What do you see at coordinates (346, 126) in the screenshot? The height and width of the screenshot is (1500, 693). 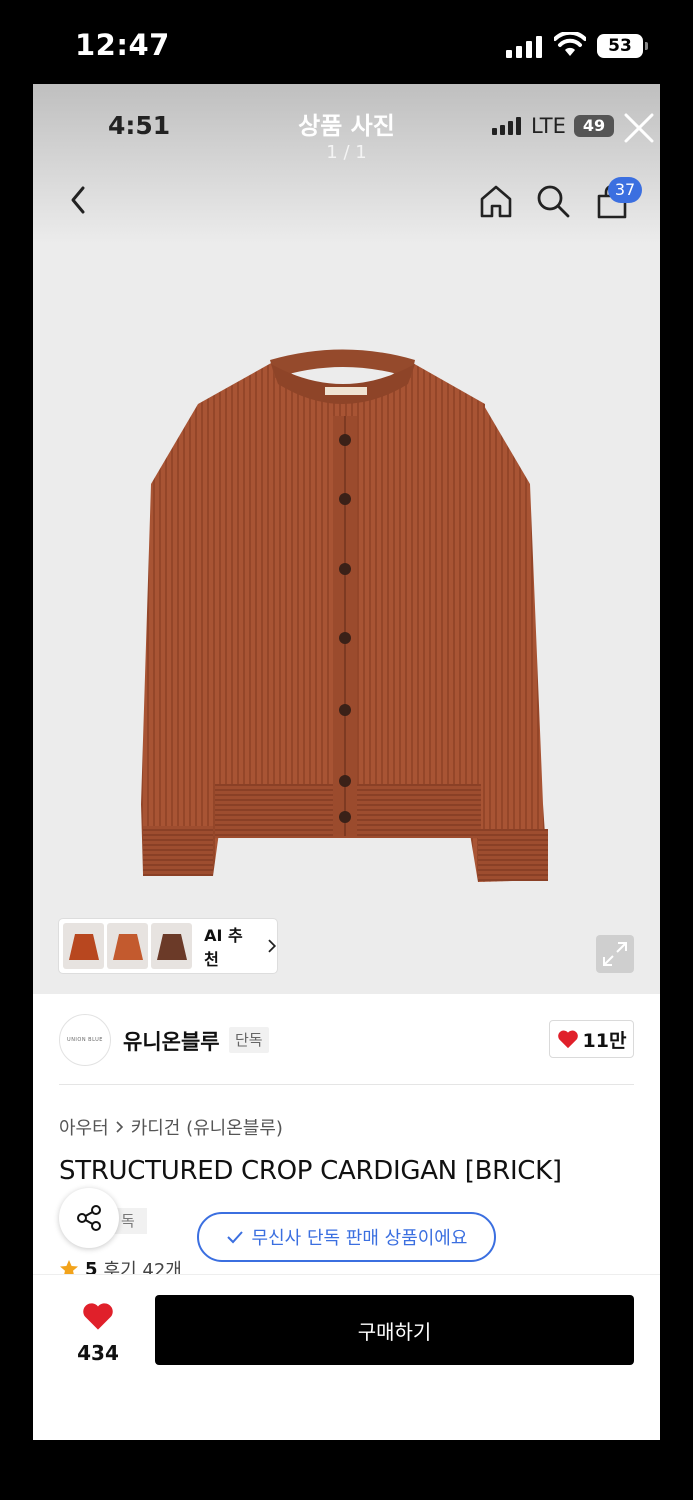 I see `viewer-title: 상품 사진` at bounding box center [346, 126].